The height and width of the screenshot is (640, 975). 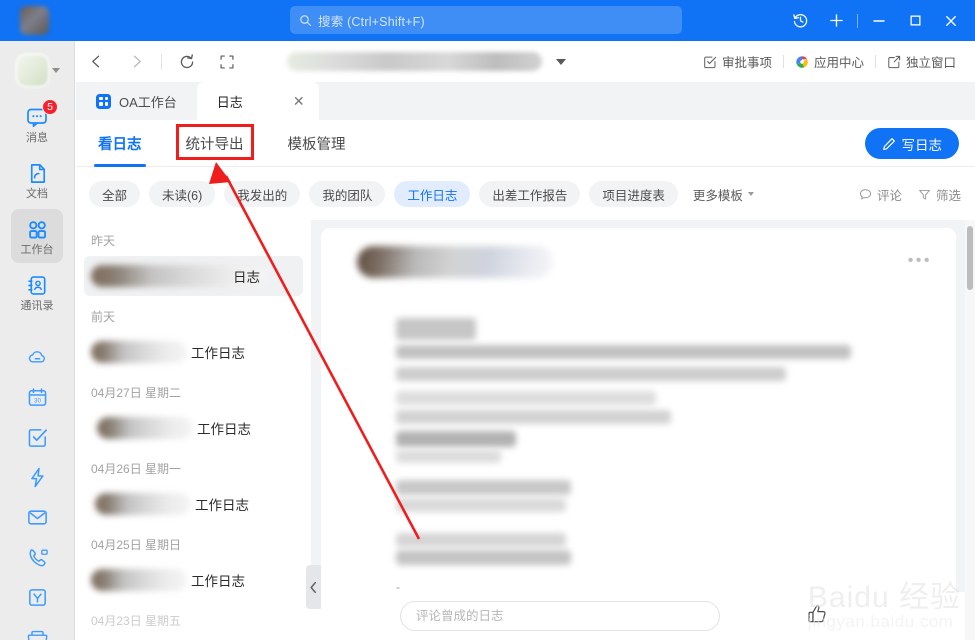 What do you see at coordinates (880, 194) in the screenshot?
I see `comment-toggle-button: 评论` at bounding box center [880, 194].